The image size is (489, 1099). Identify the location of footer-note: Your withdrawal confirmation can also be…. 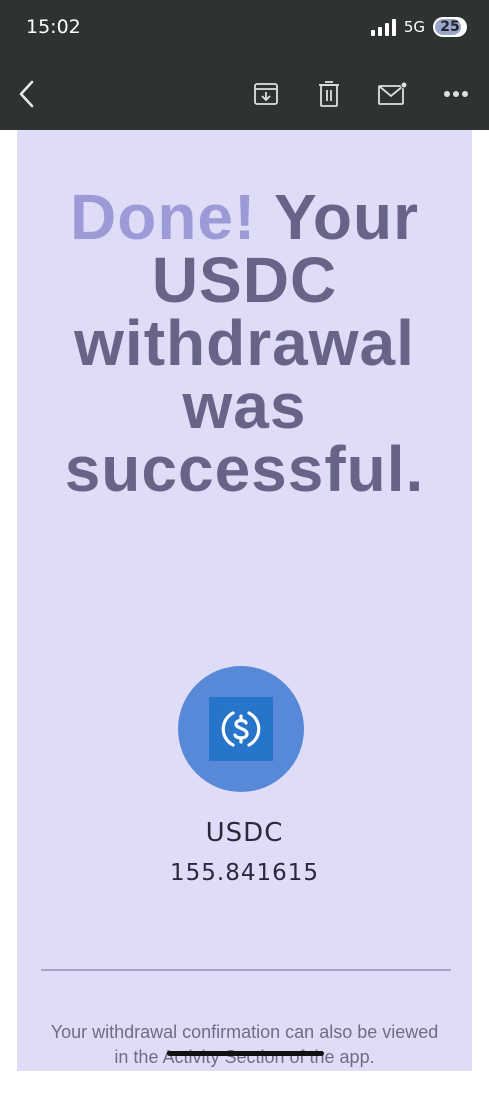
(244, 1044).